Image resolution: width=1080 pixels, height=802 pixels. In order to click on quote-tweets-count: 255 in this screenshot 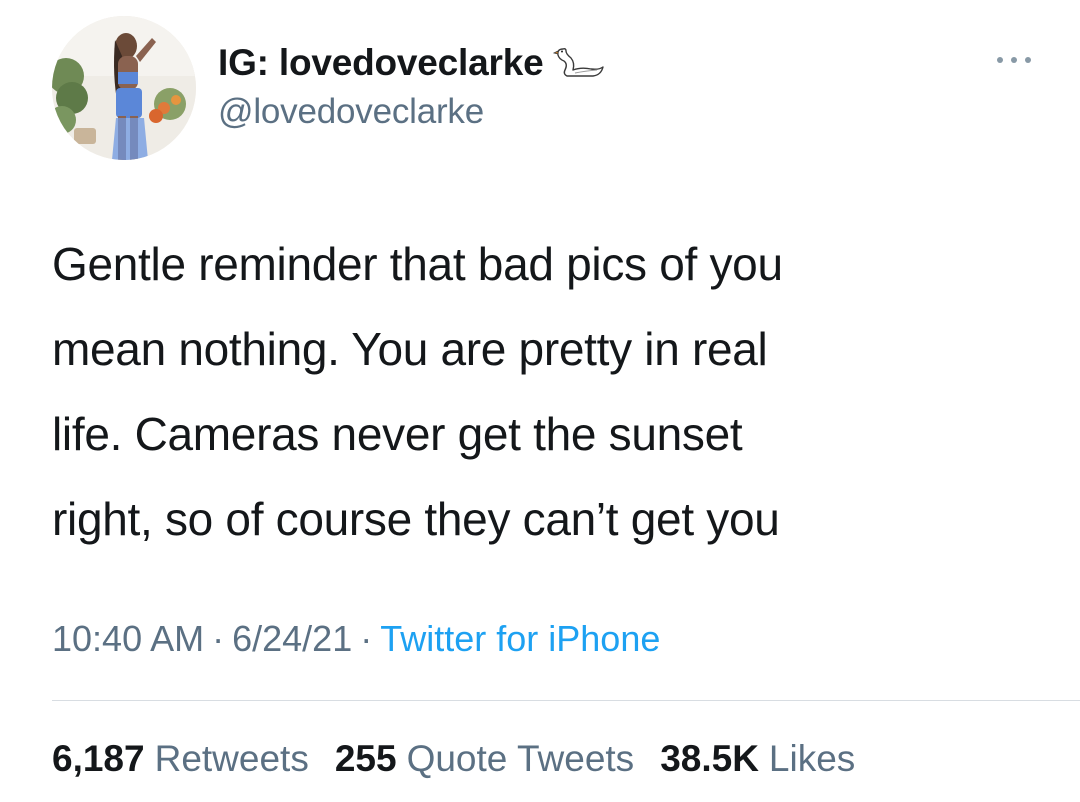, I will do `click(365, 758)`.